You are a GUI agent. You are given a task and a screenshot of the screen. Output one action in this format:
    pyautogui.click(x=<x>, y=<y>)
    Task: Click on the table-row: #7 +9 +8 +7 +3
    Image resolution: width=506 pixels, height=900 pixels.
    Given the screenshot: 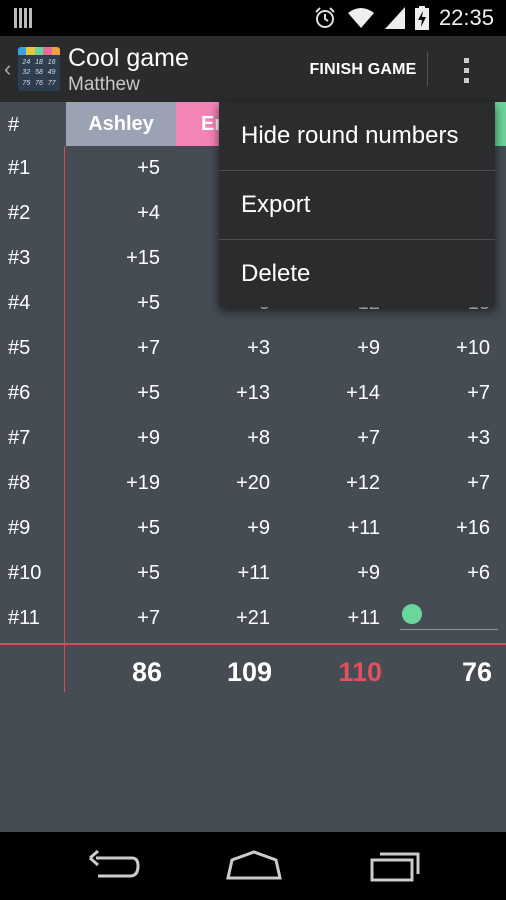 What is the action you would take?
    pyautogui.click(x=253, y=439)
    